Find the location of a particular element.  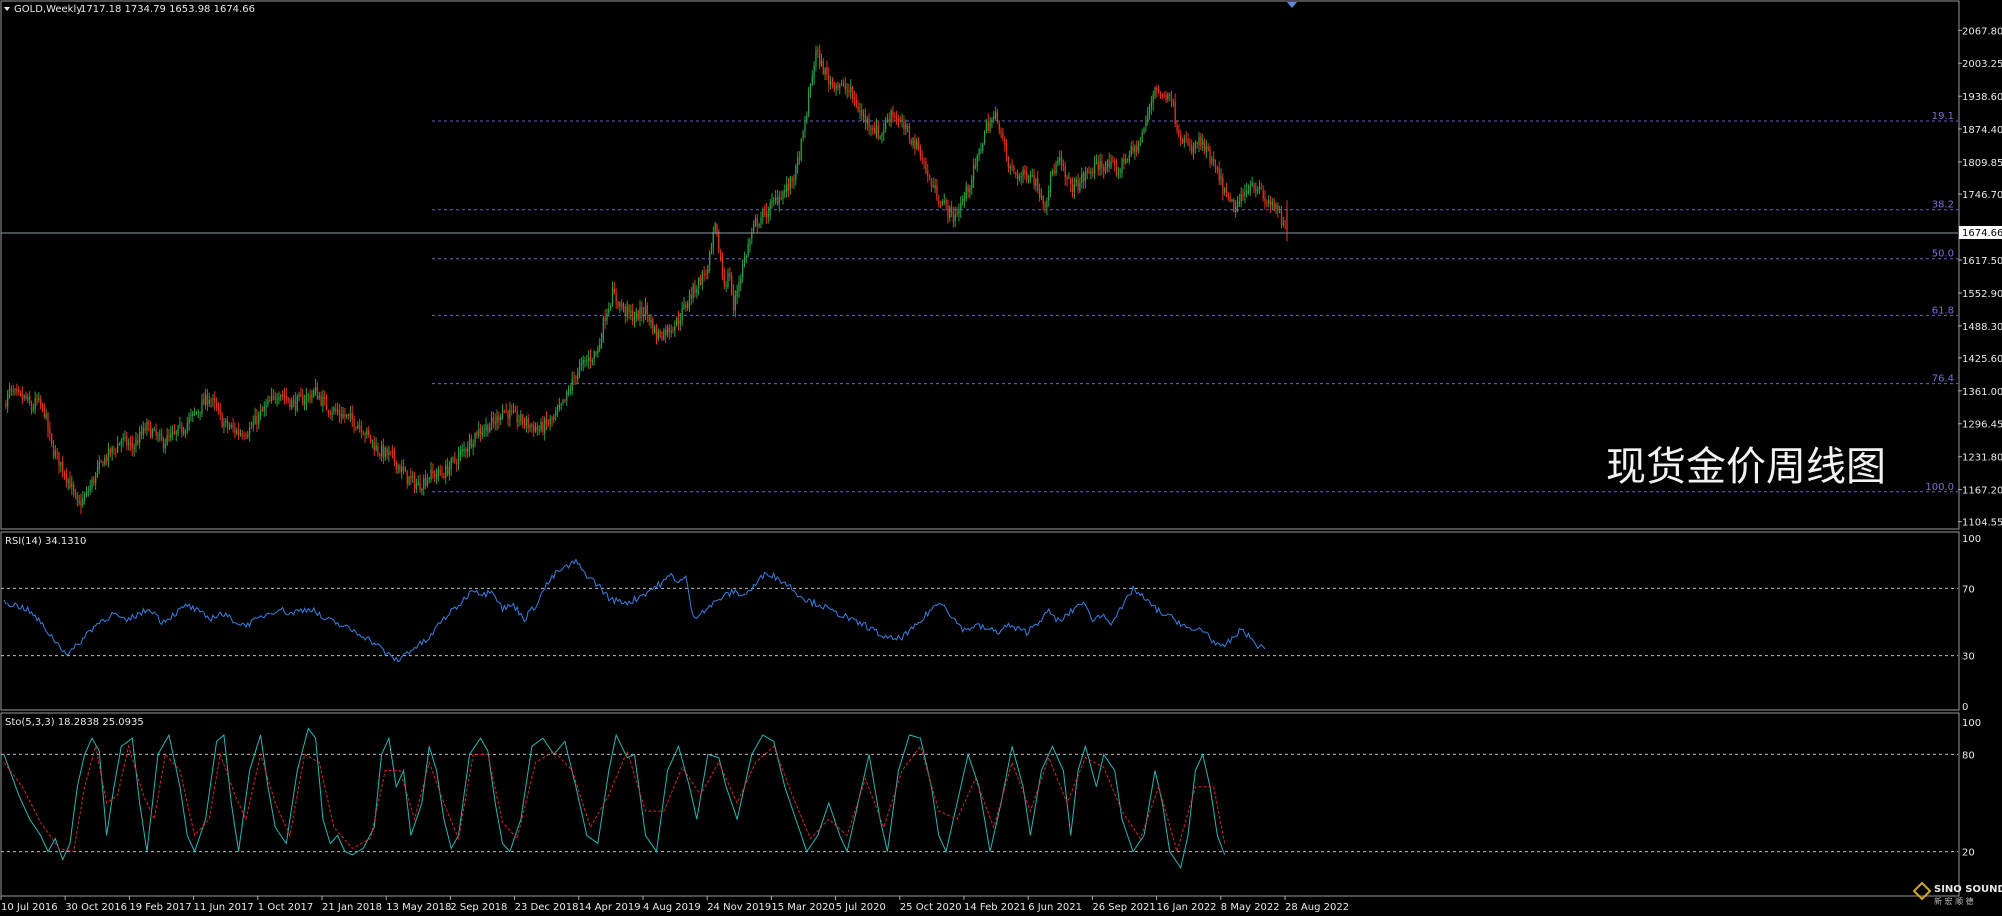

shift-marker-icon is located at coordinates (1292, 5).